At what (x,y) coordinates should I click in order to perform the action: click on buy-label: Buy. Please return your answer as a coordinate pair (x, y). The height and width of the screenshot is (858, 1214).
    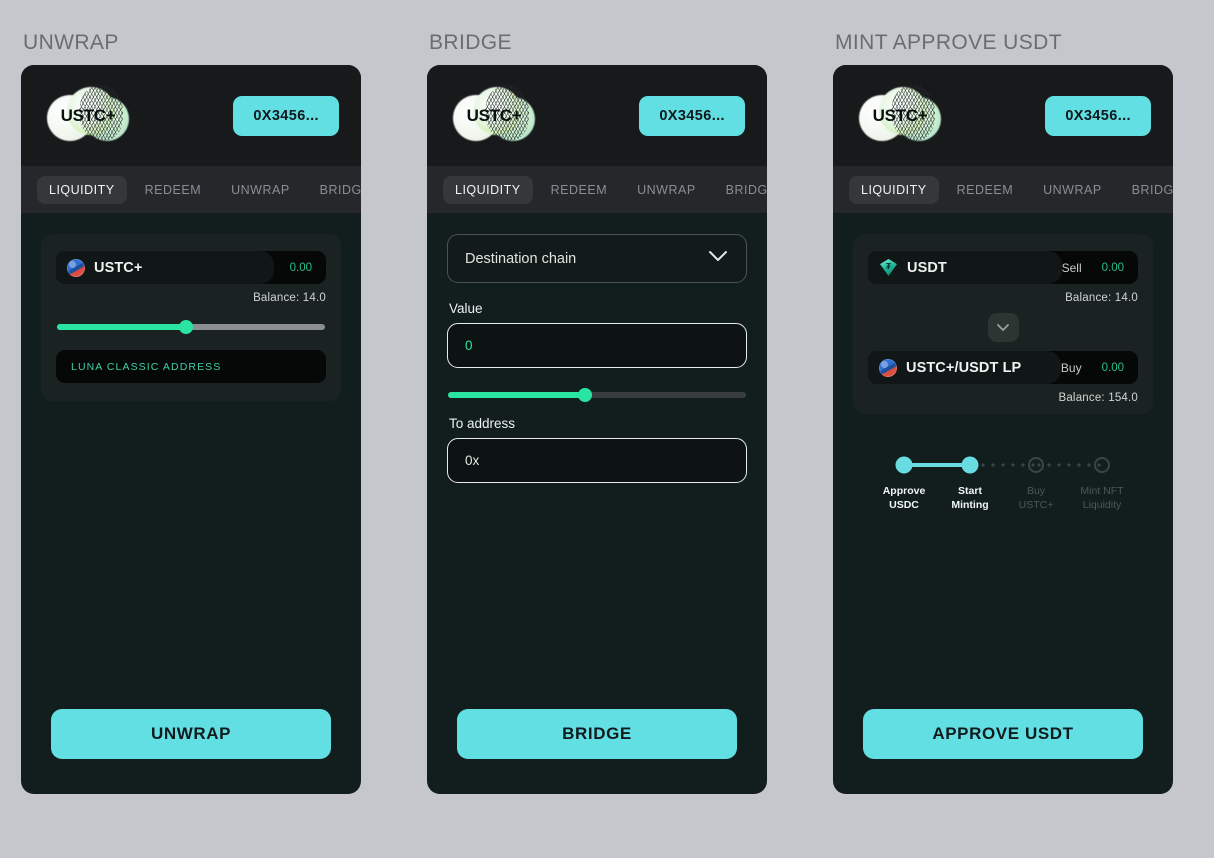
    Looking at the image, I should click on (1071, 367).